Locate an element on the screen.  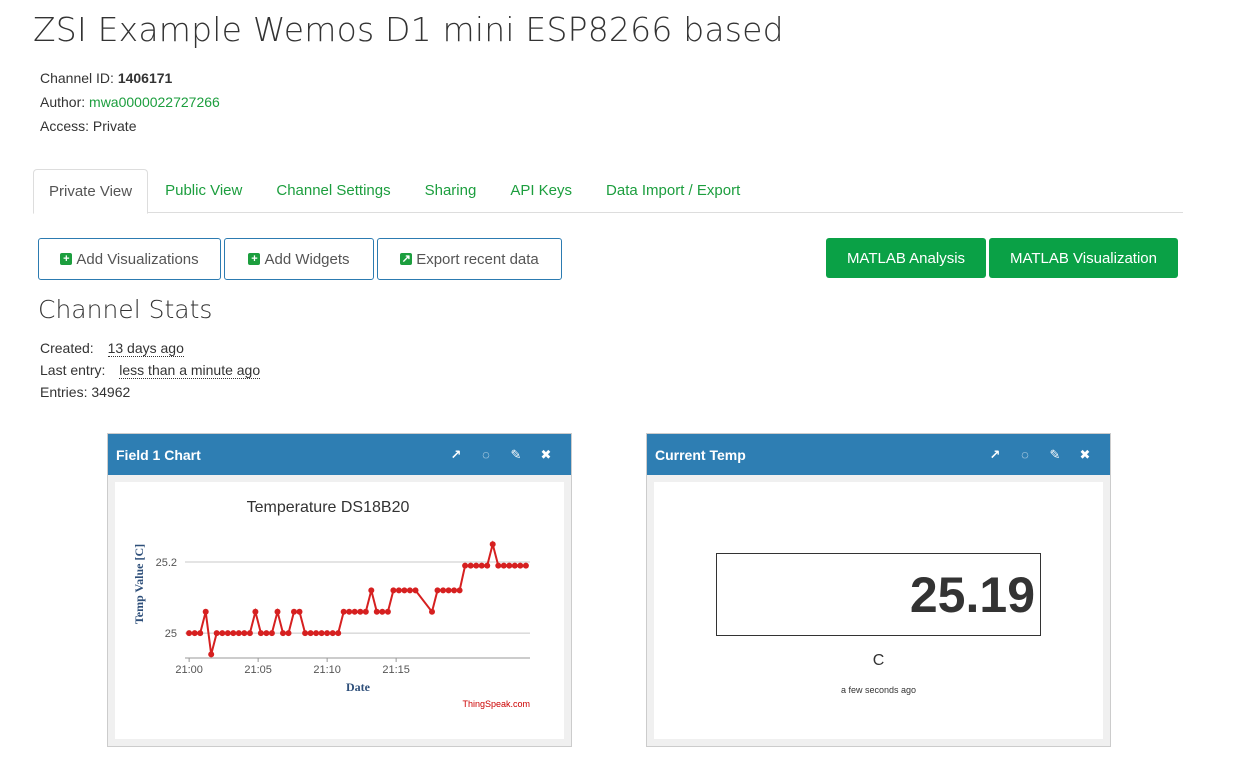
x-axis-label: Date is located at coordinates (358, 687).